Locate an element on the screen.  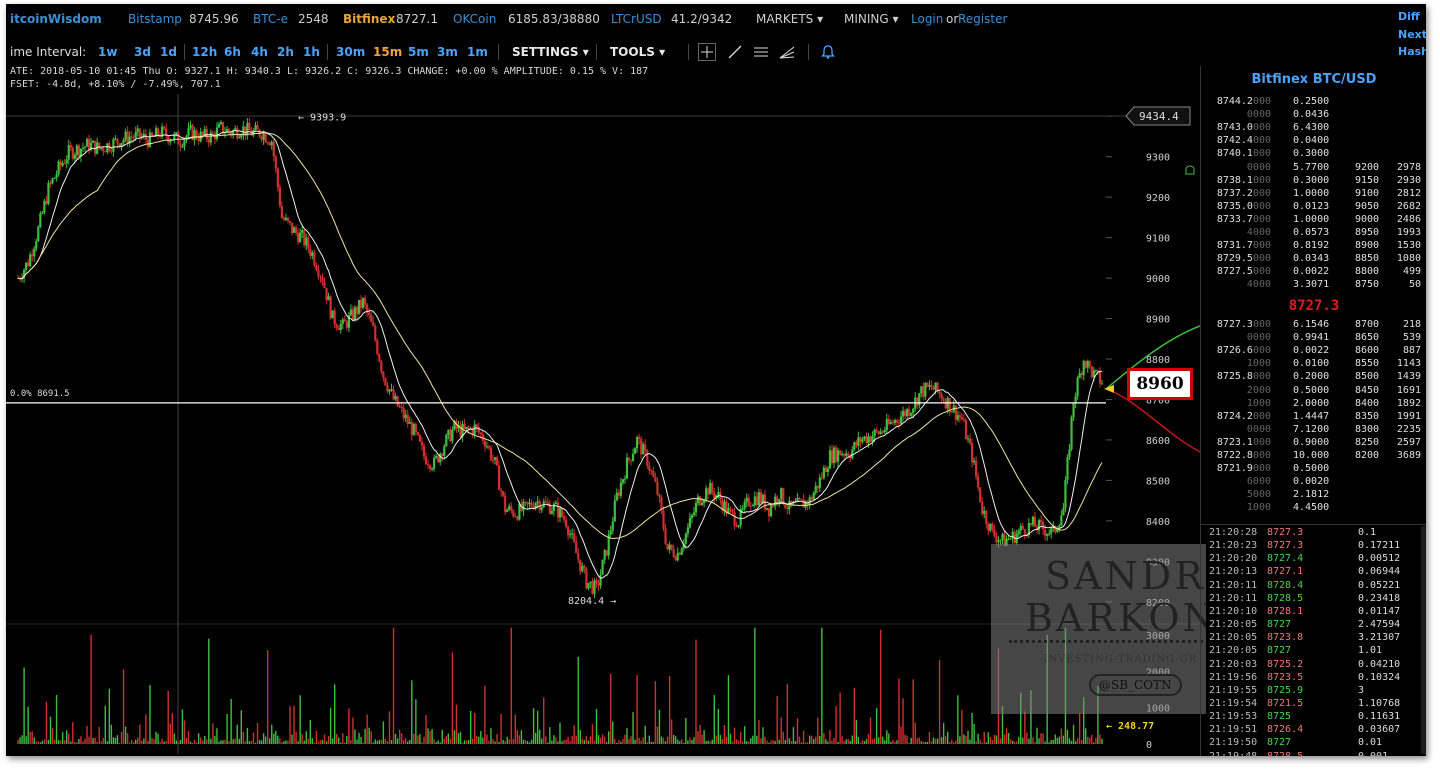
diff-link: Diff is located at coordinates (1409, 16).